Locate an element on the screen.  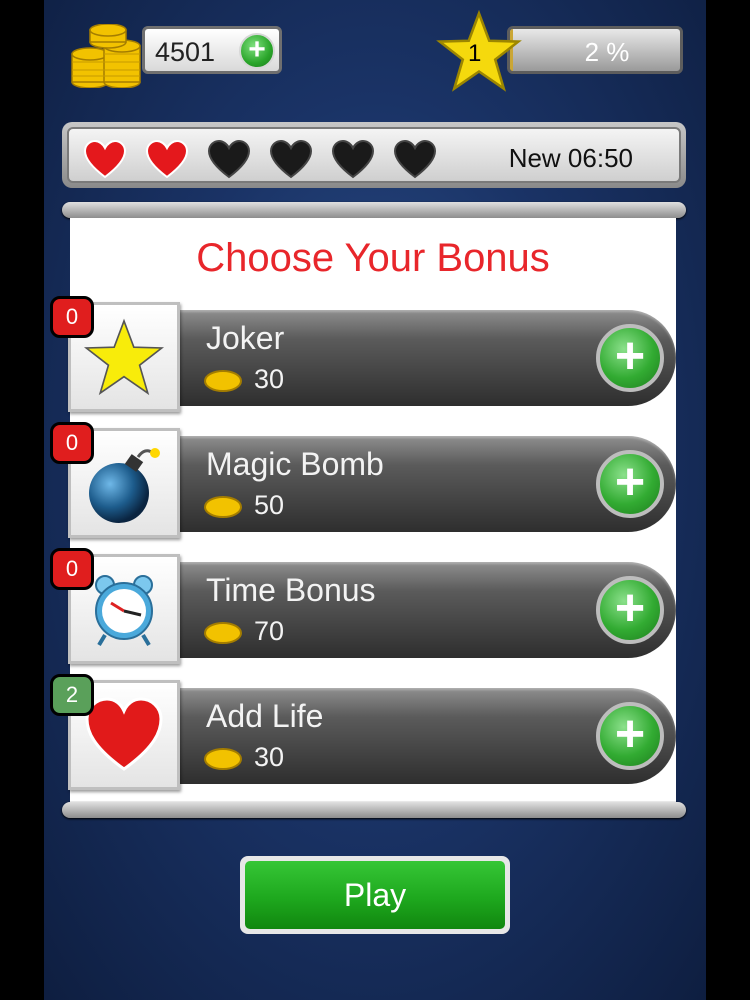
play-button: Play is located at coordinates (375, 895).